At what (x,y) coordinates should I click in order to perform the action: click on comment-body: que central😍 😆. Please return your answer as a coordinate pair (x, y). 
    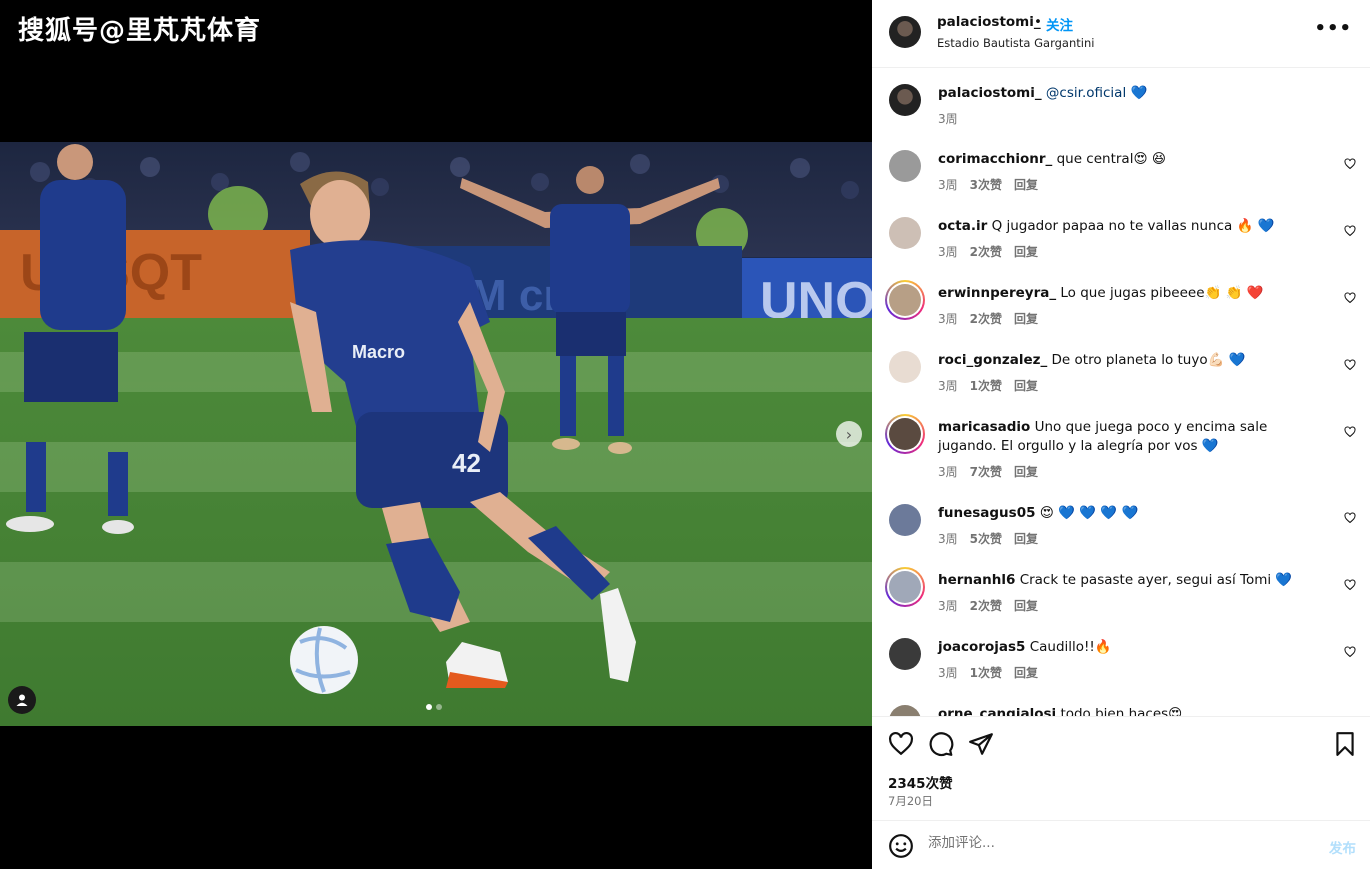
    Looking at the image, I should click on (1111, 159).